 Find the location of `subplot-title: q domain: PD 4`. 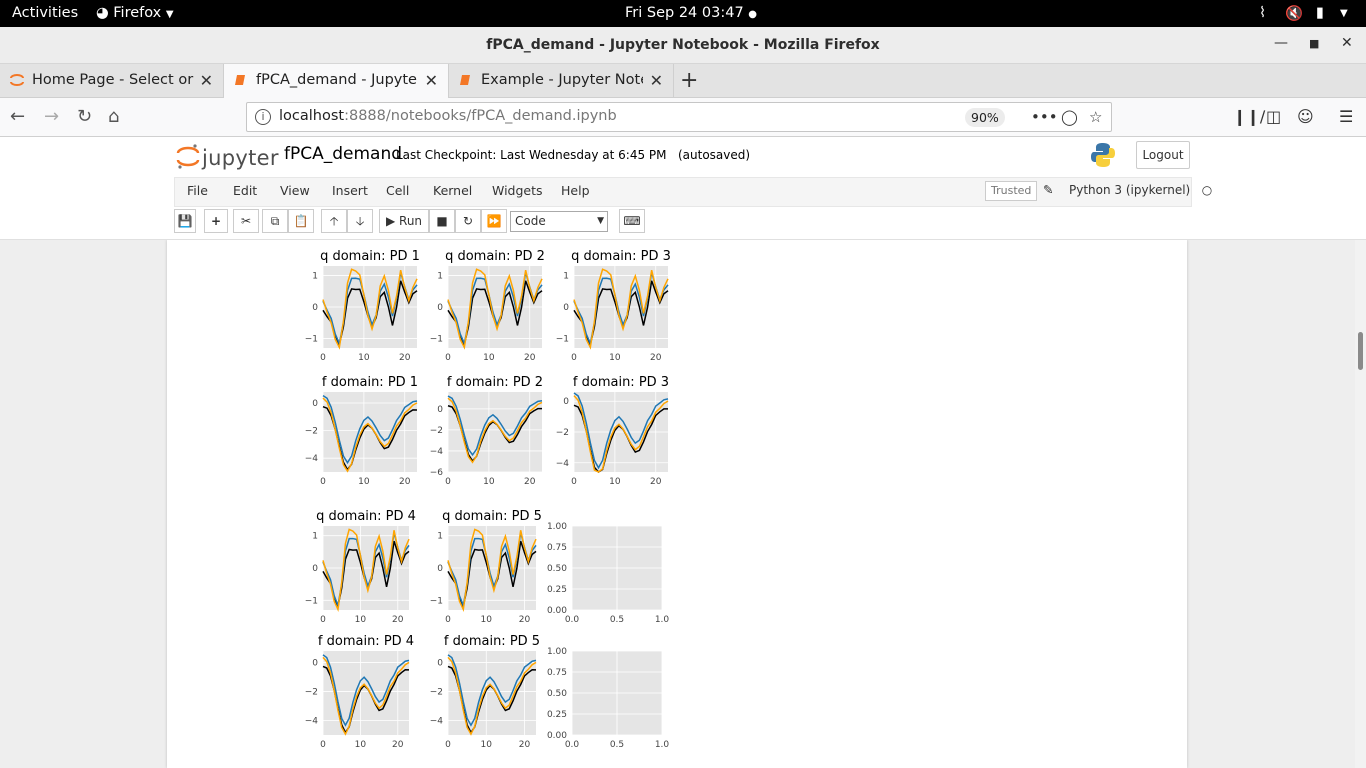

subplot-title: q domain: PD 4 is located at coordinates (366, 516).